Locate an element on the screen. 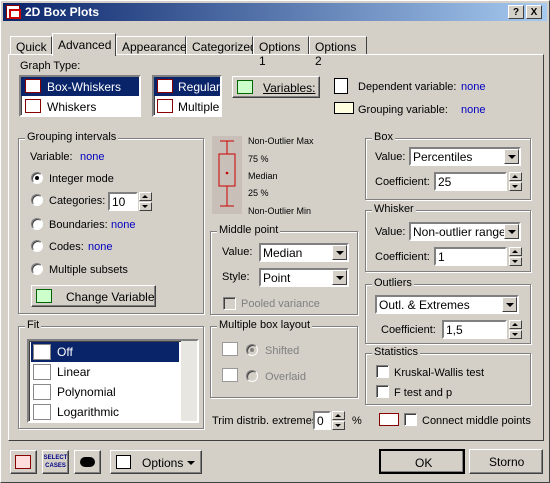 The height and width of the screenshot is (483, 550). weight-button is located at coordinates (87, 462).